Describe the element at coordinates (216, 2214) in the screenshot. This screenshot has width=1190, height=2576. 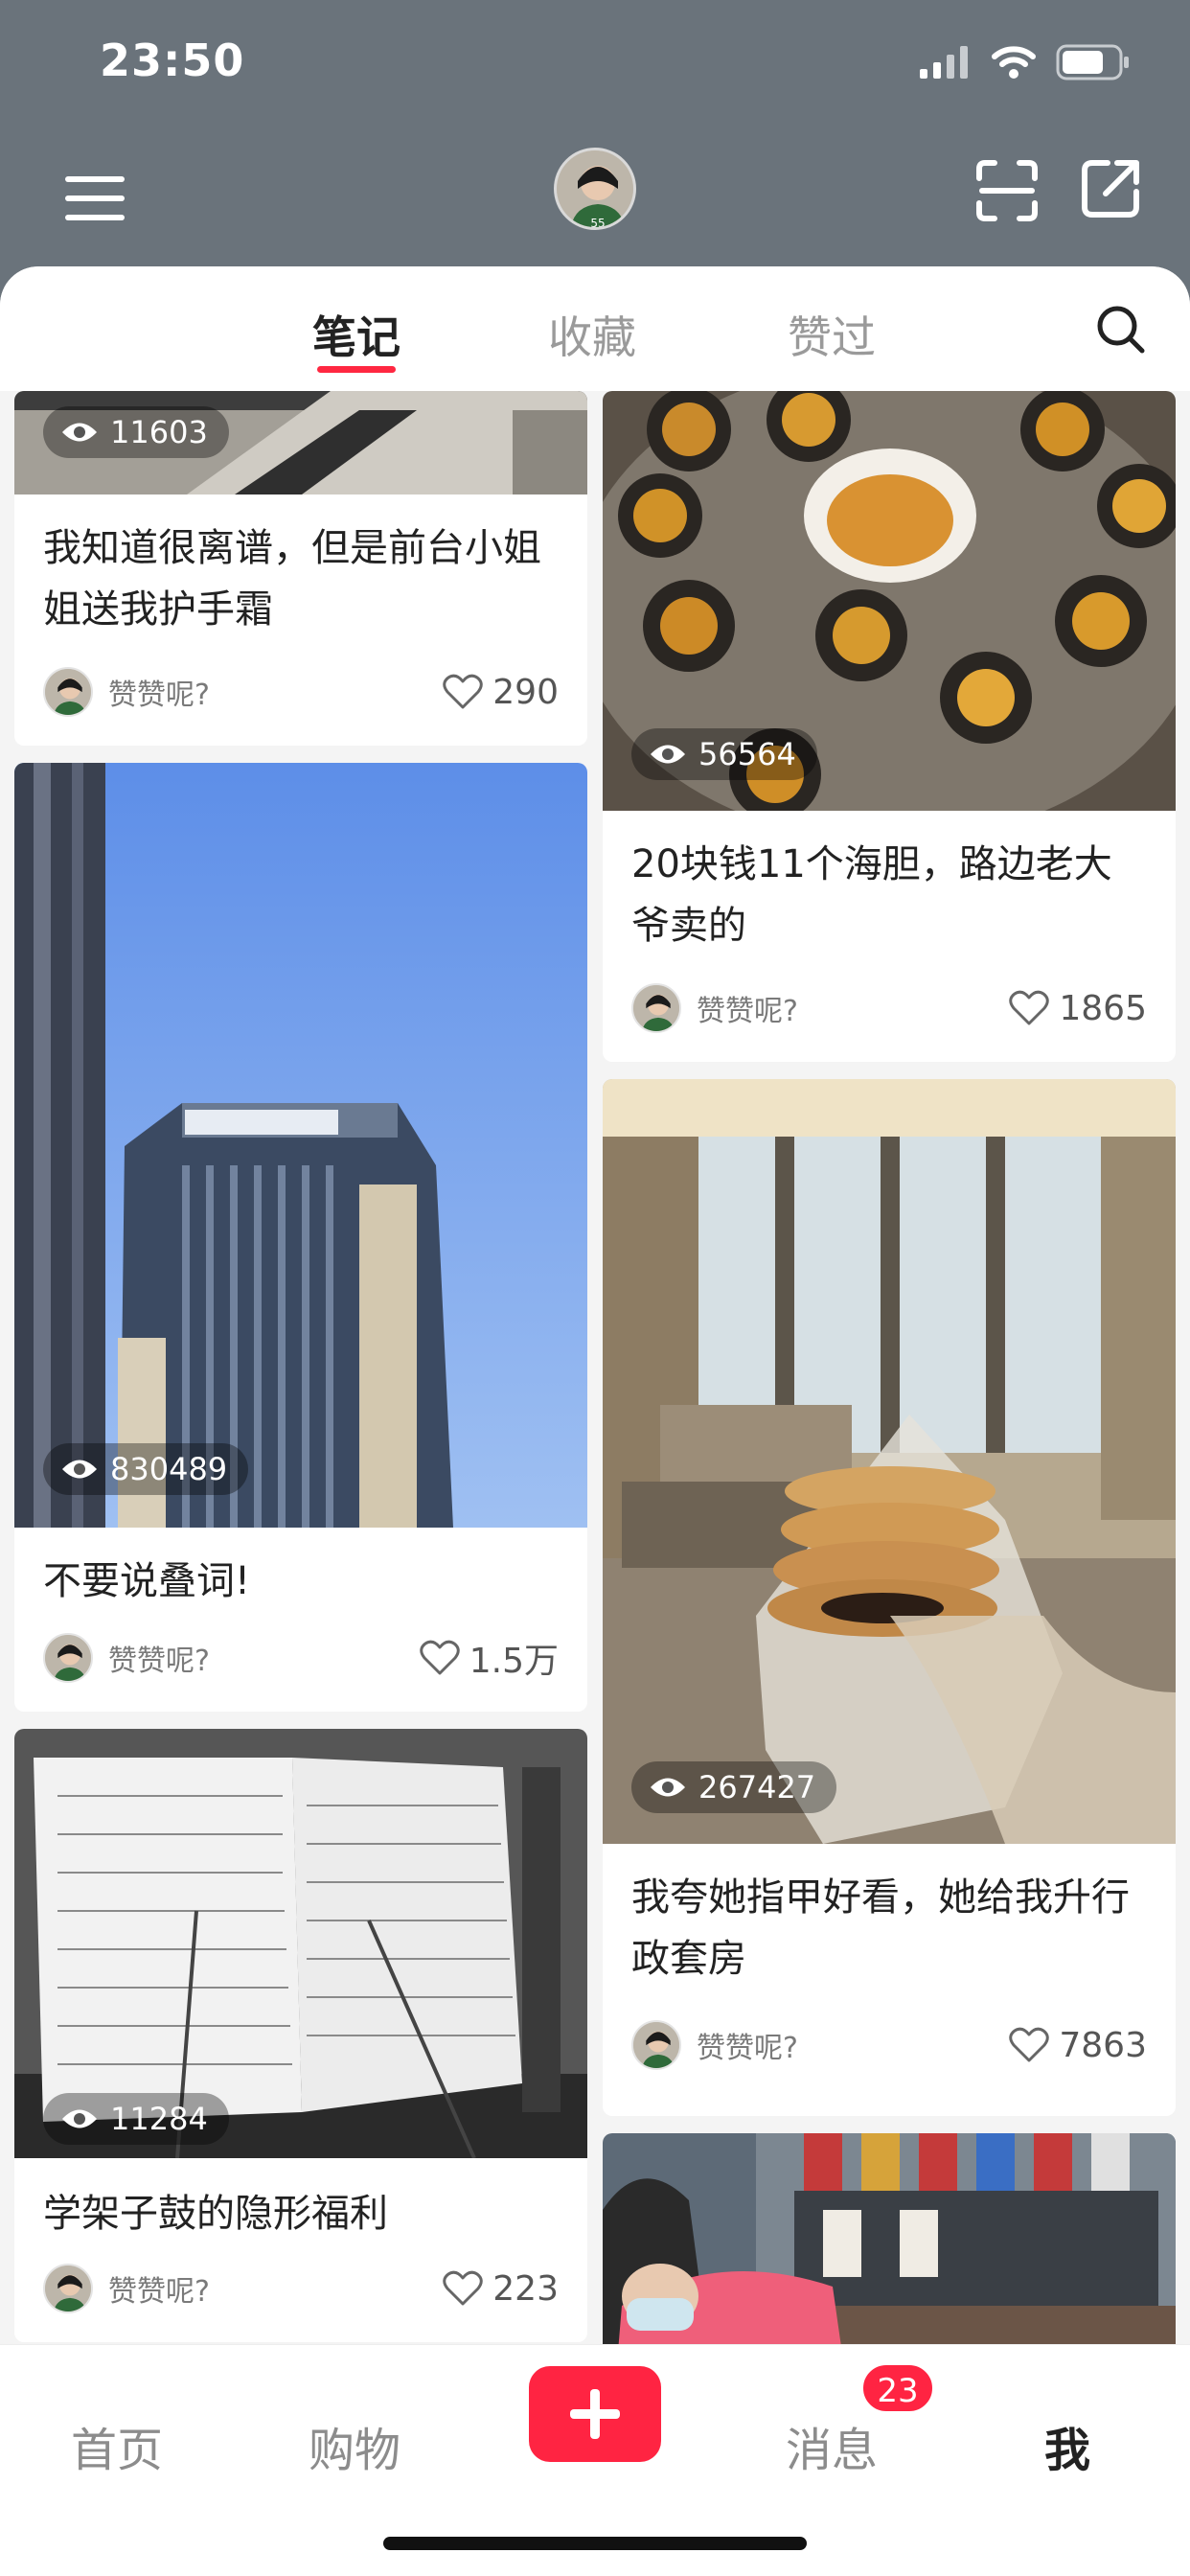
I see `note-title: 学架子鼓的隐形福利` at that location.